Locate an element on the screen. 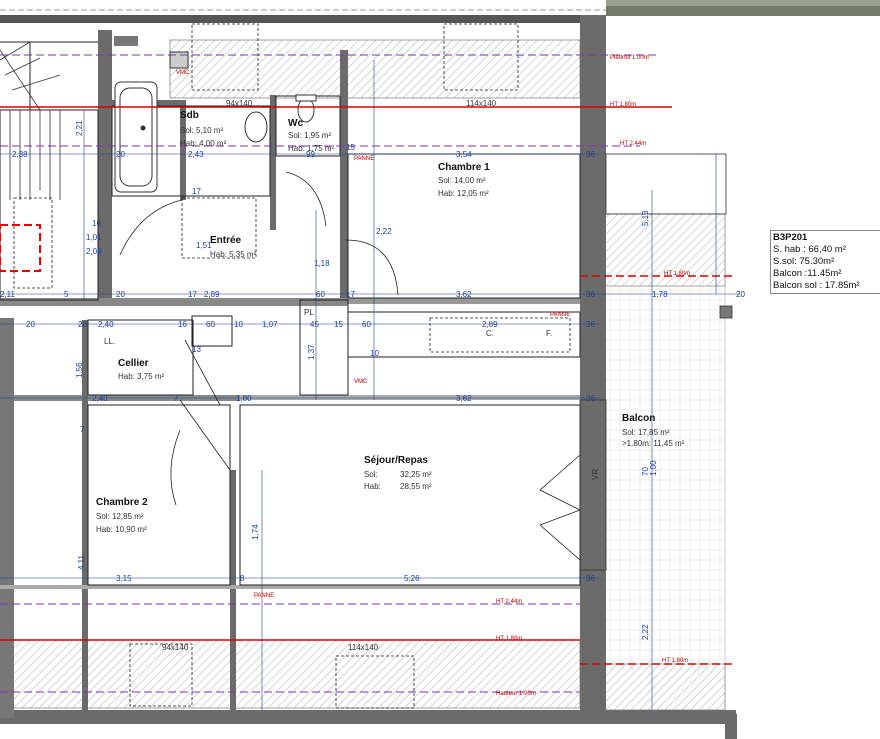  washbasin is located at coordinates (256, 127).